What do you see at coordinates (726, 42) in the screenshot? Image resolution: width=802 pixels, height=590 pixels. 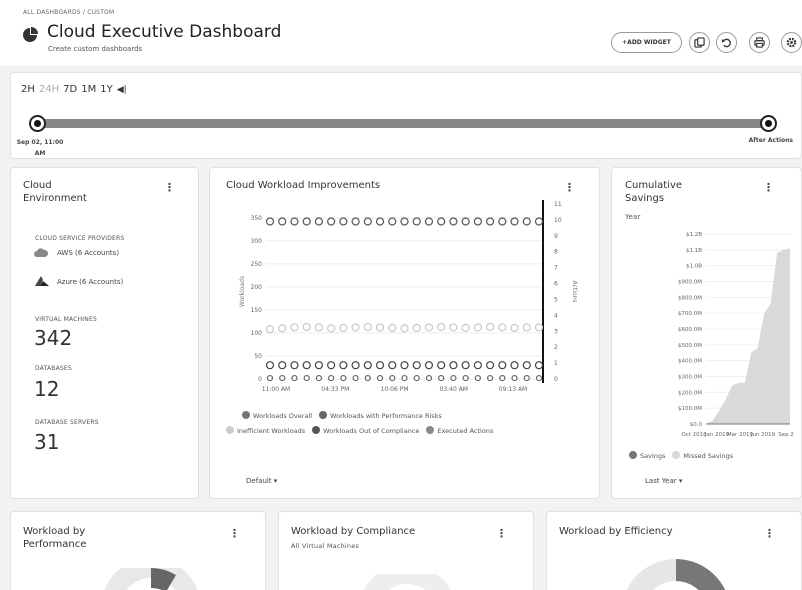 I see `undo-button` at bounding box center [726, 42].